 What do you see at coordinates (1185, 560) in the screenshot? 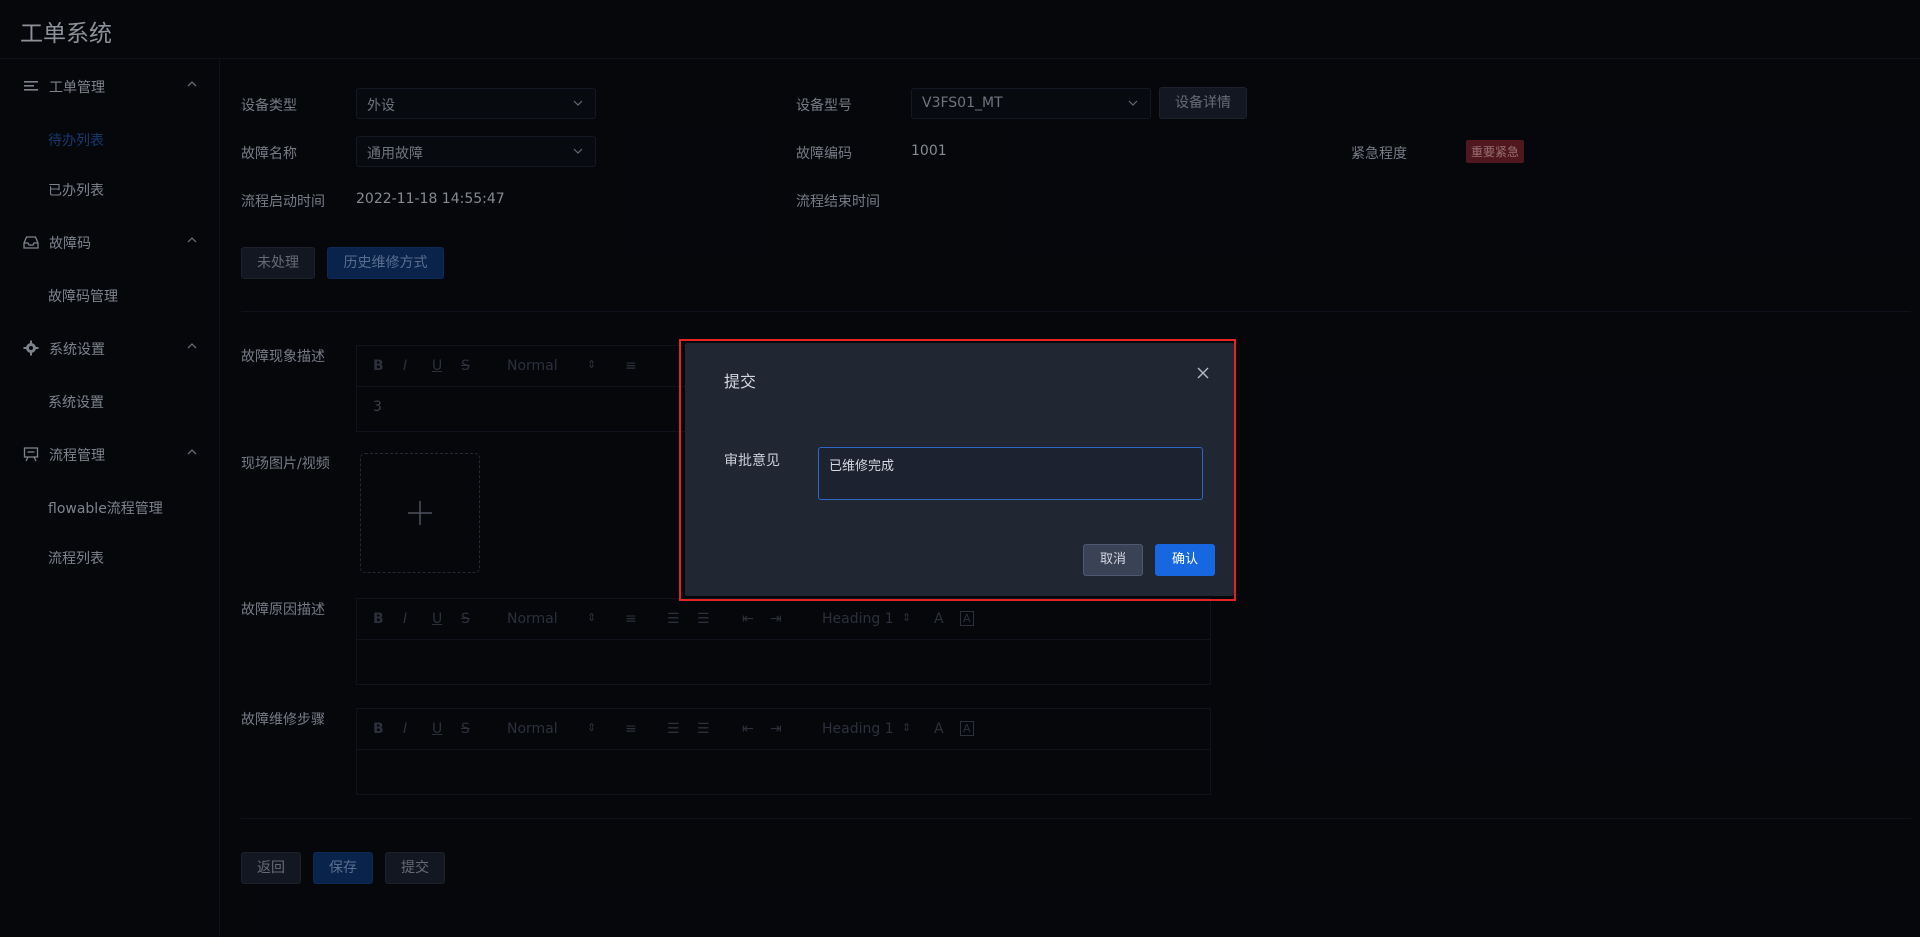
I see `confirm-button: 确认` at bounding box center [1185, 560].